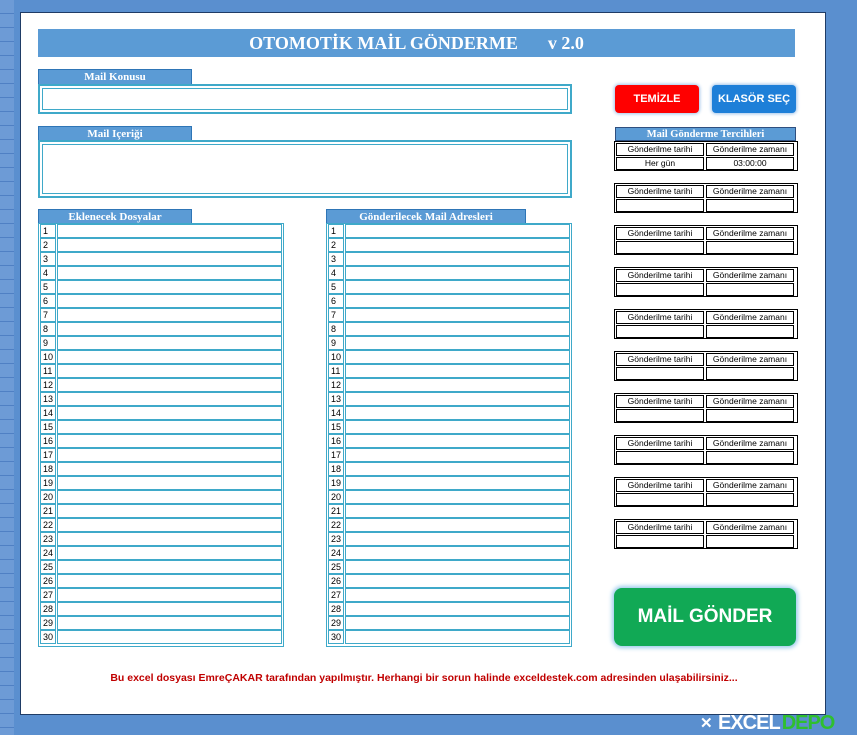 The image size is (857, 735). I want to click on send-mail-button: MAİL GÖNDER, so click(705, 617).